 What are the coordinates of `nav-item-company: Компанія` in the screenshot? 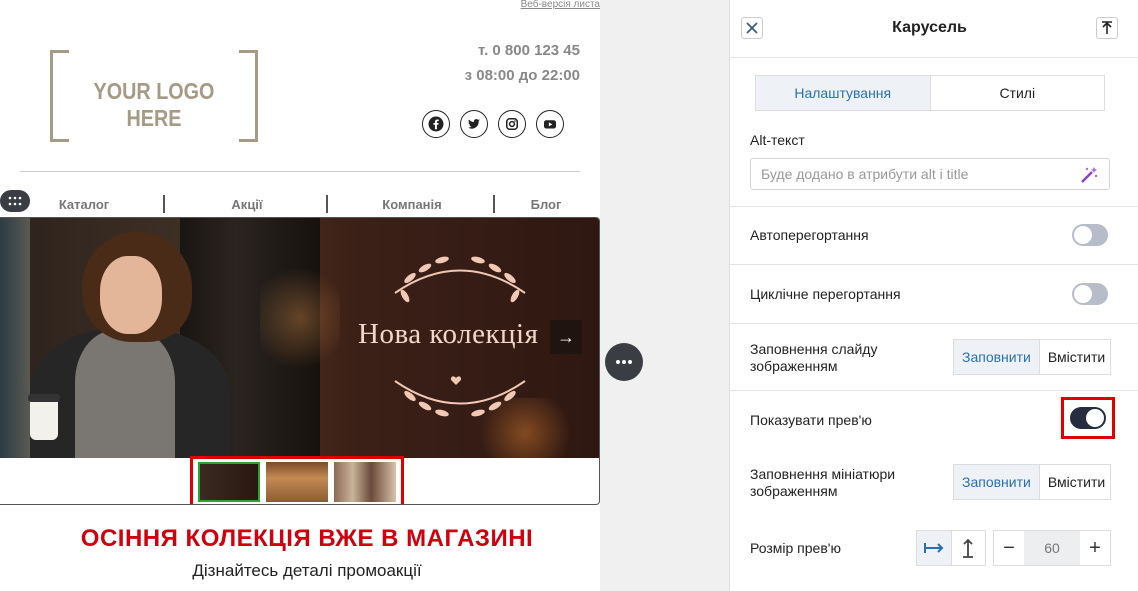 It's located at (412, 204).